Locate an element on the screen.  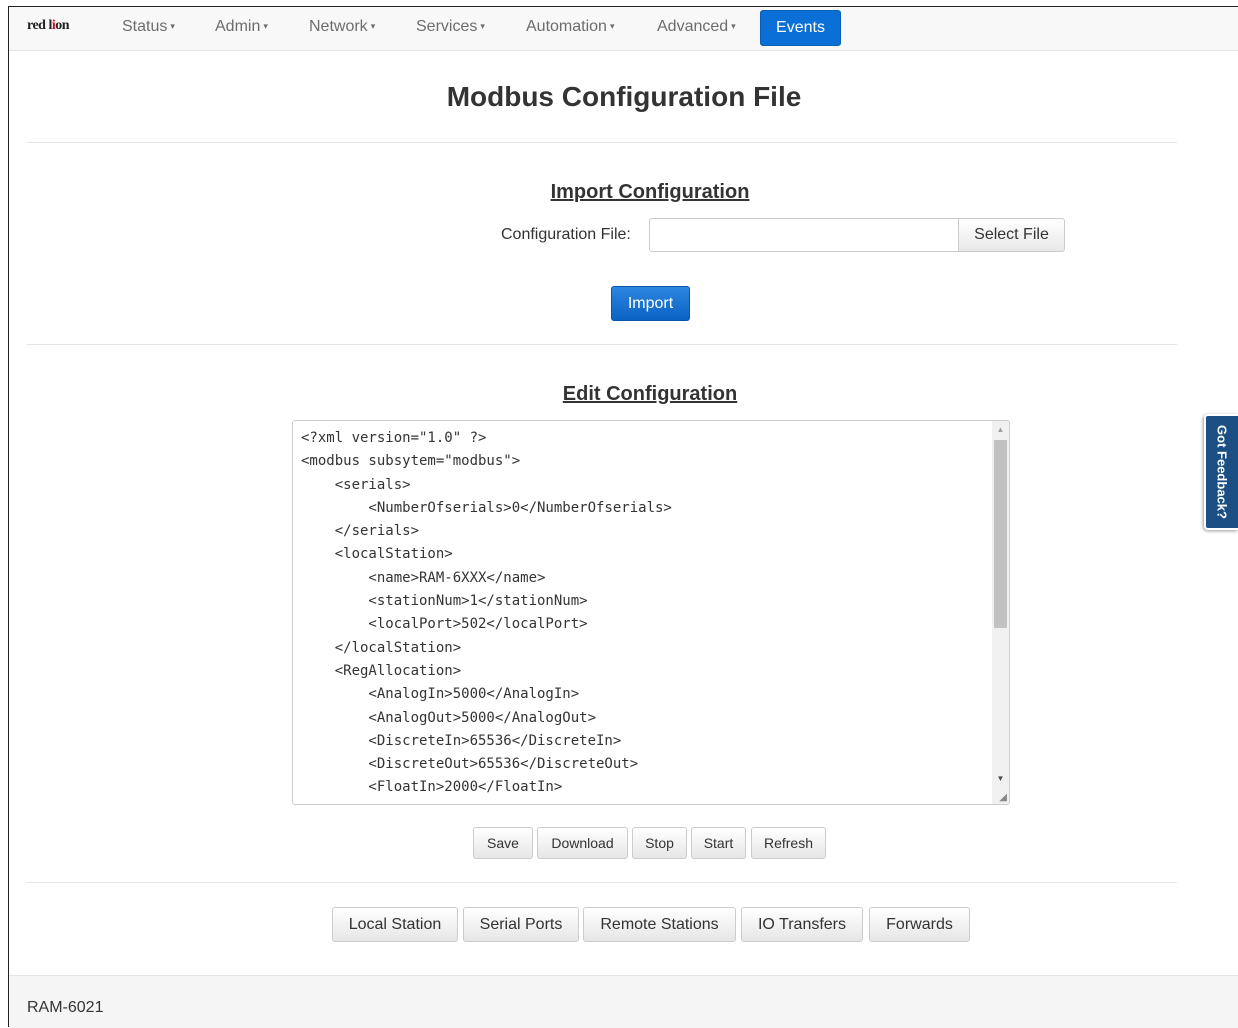
nav-services-menu: Services ▾ is located at coordinates (450, 27).